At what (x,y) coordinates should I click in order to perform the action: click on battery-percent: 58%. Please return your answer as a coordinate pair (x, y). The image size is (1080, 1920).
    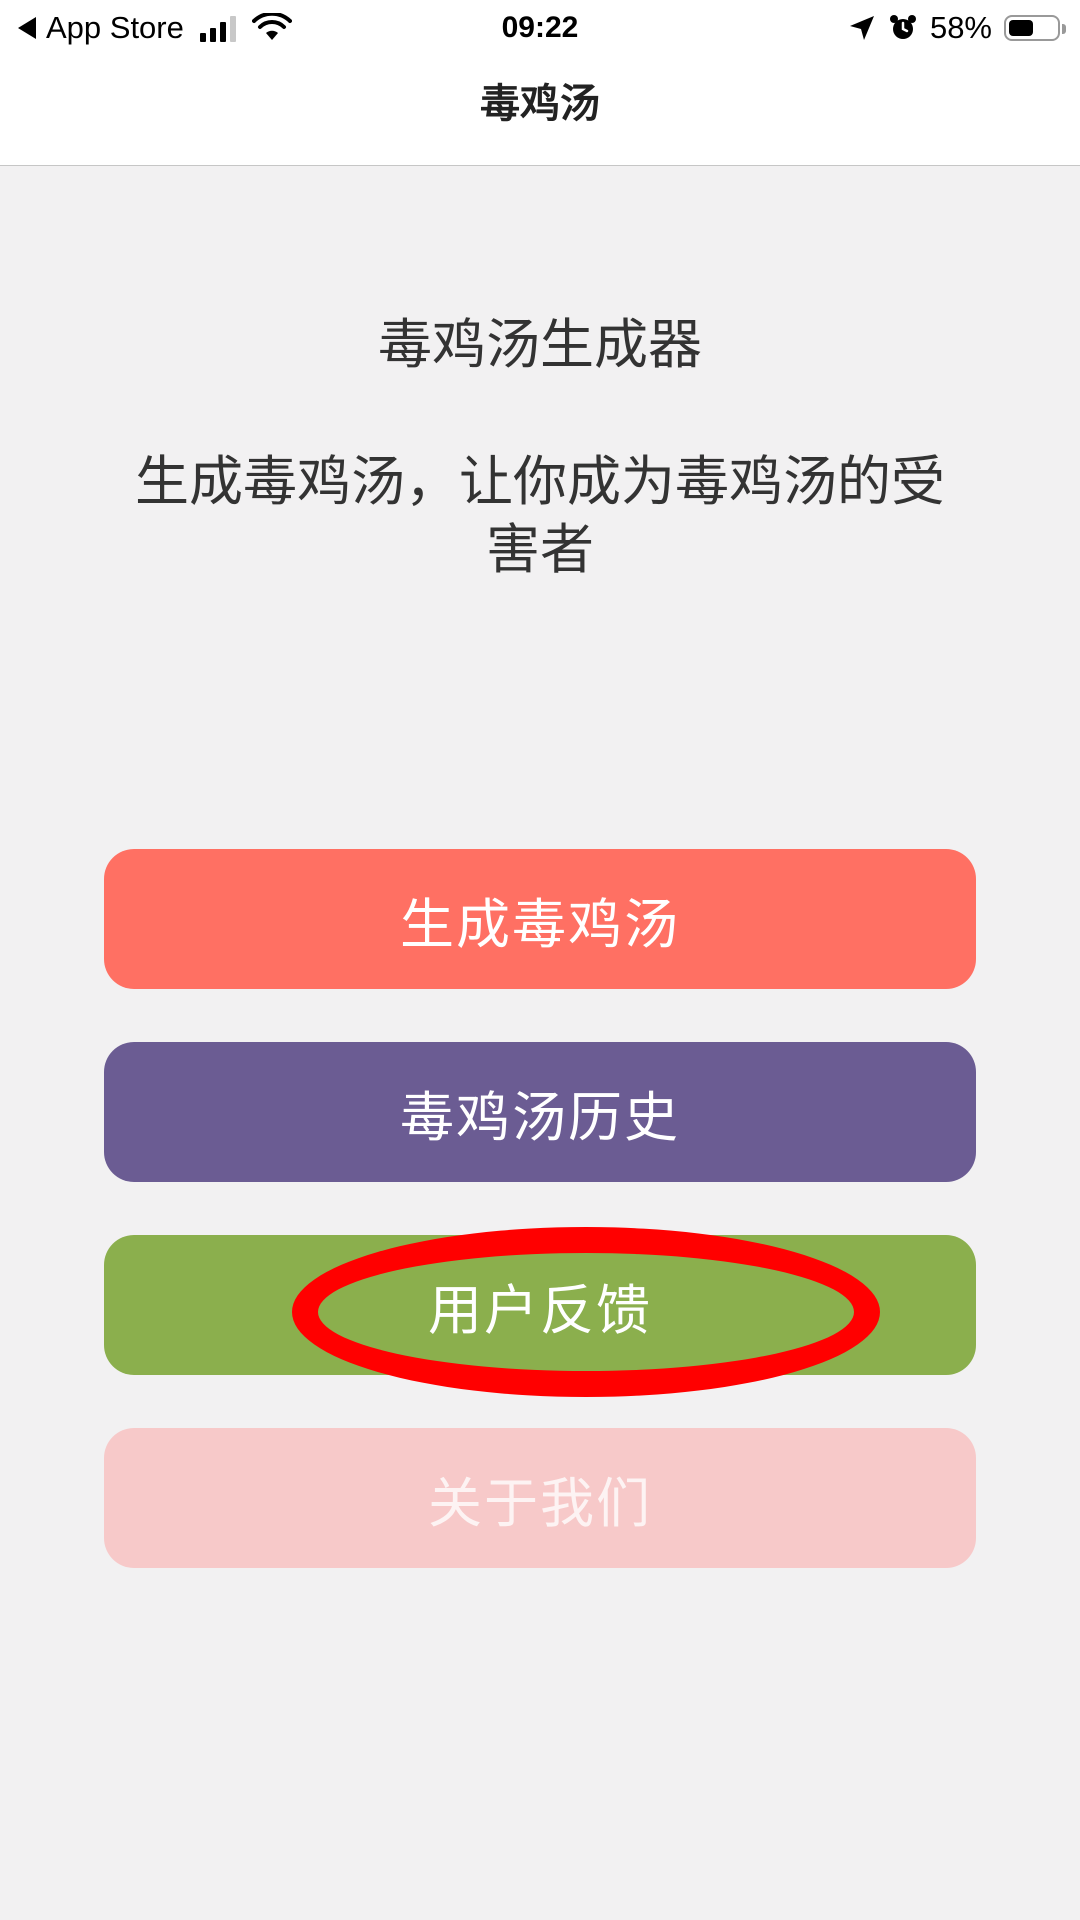
    Looking at the image, I should click on (960, 27).